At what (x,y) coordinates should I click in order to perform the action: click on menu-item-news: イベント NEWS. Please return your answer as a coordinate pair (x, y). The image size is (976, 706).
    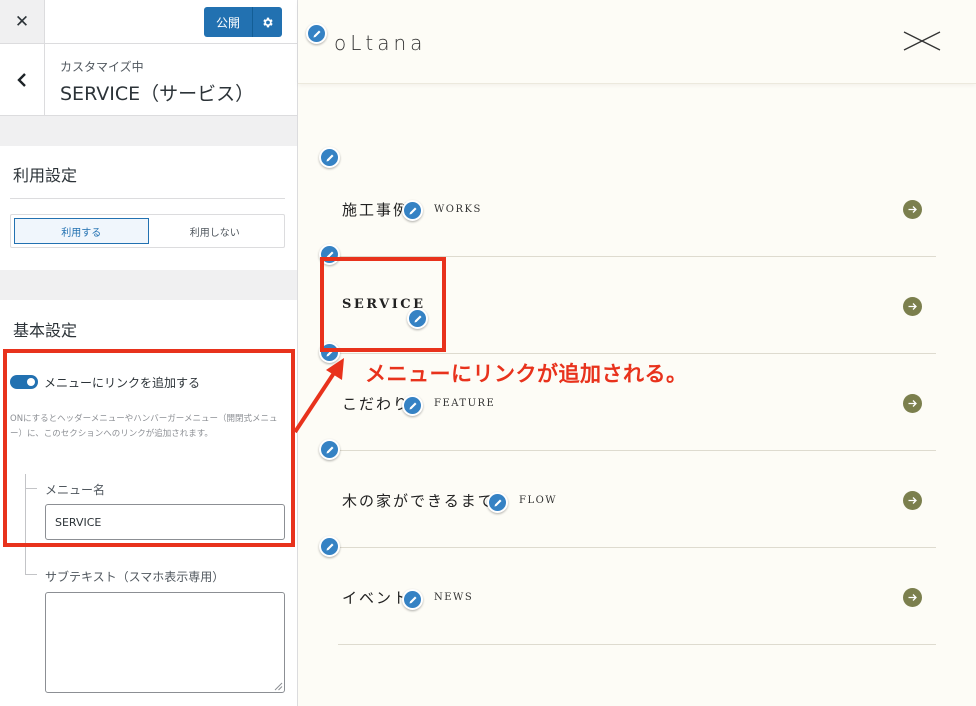
    Looking at the image, I should click on (637, 596).